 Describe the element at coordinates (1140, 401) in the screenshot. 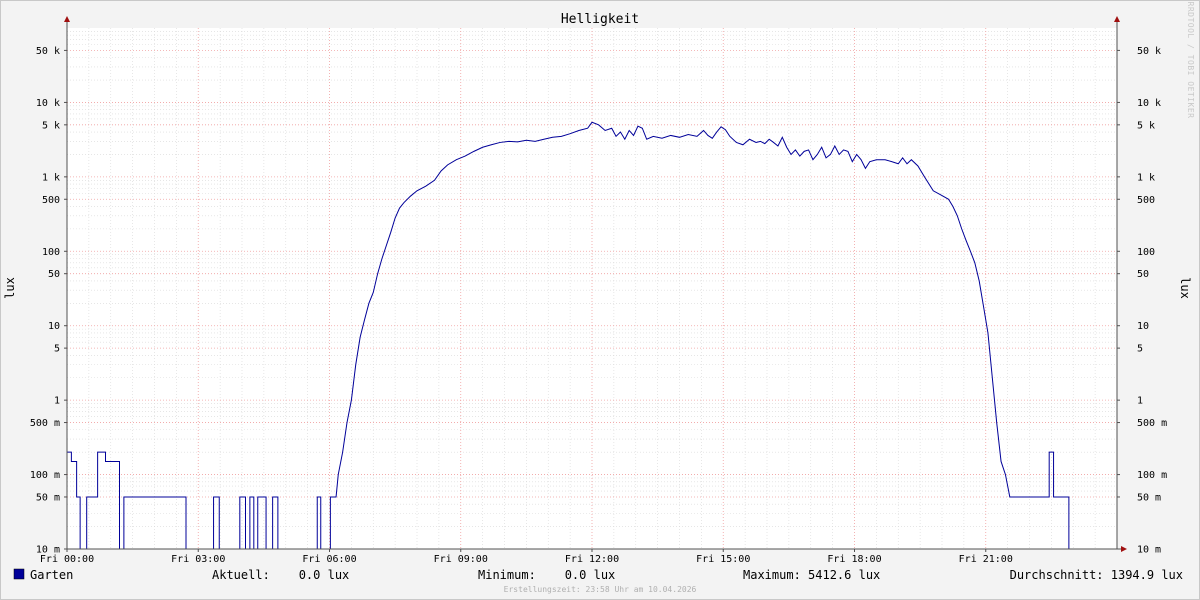

I see `y-tick-label-right: 1` at that location.